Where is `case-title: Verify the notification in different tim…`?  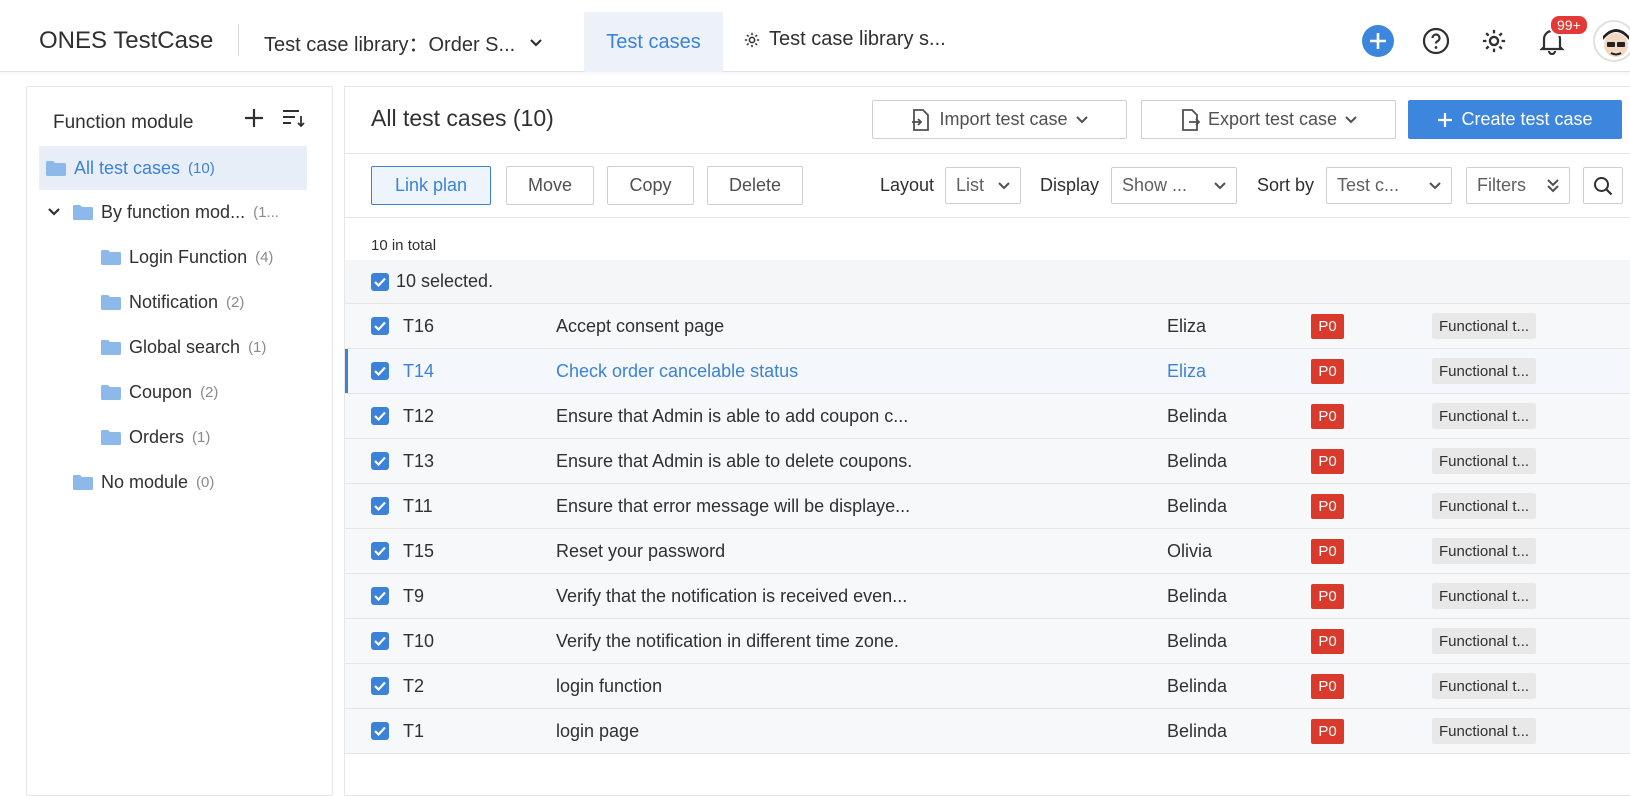
case-title: Verify the notification in different tim… is located at coordinates (727, 641).